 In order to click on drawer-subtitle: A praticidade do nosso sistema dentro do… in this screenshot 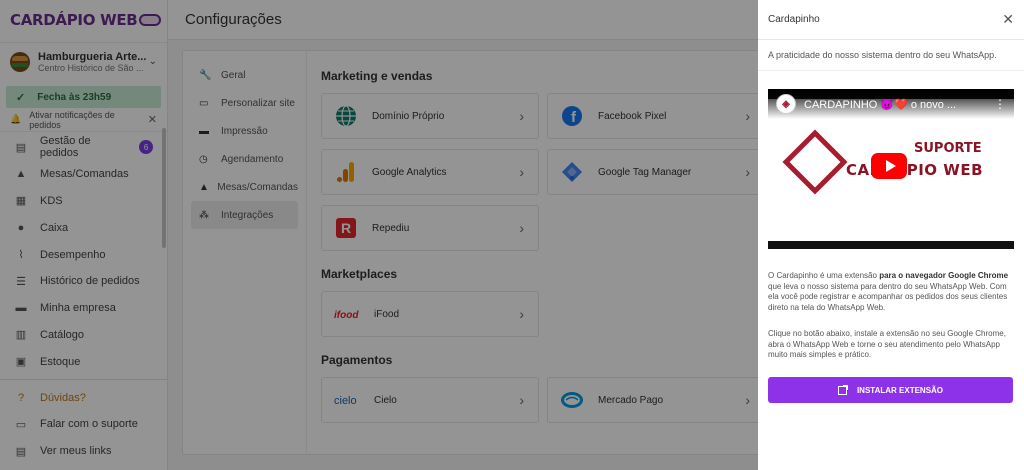, I will do `click(891, 55)`.